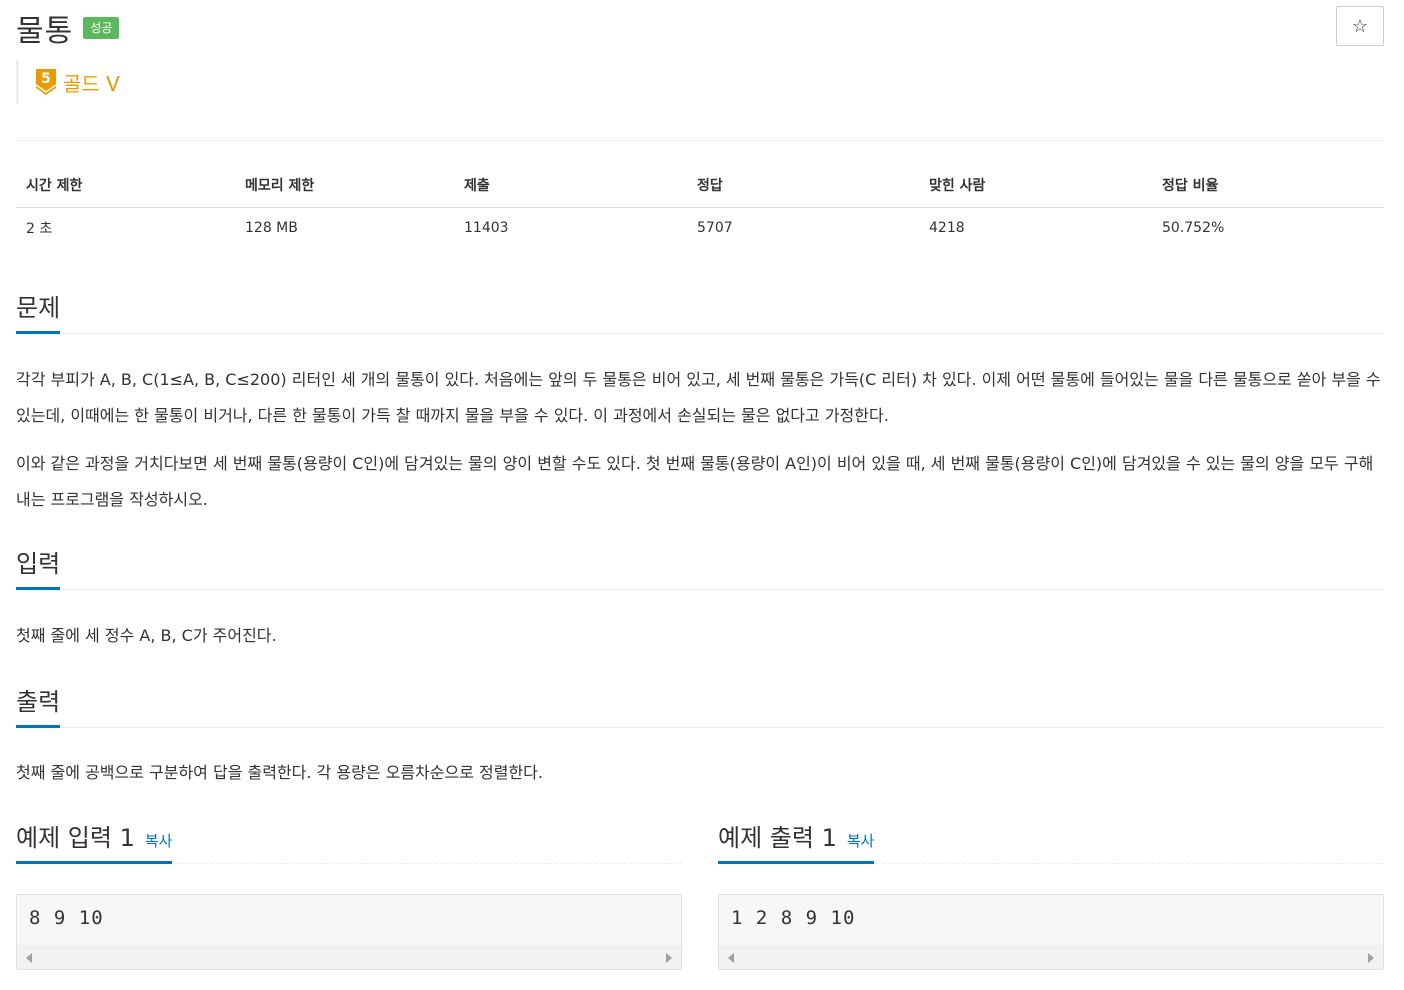  What do you see at coordinates (349, 932) in the screenshot?
I see `sample-input-box: 8 9 10` at bounding box center [349, 932].